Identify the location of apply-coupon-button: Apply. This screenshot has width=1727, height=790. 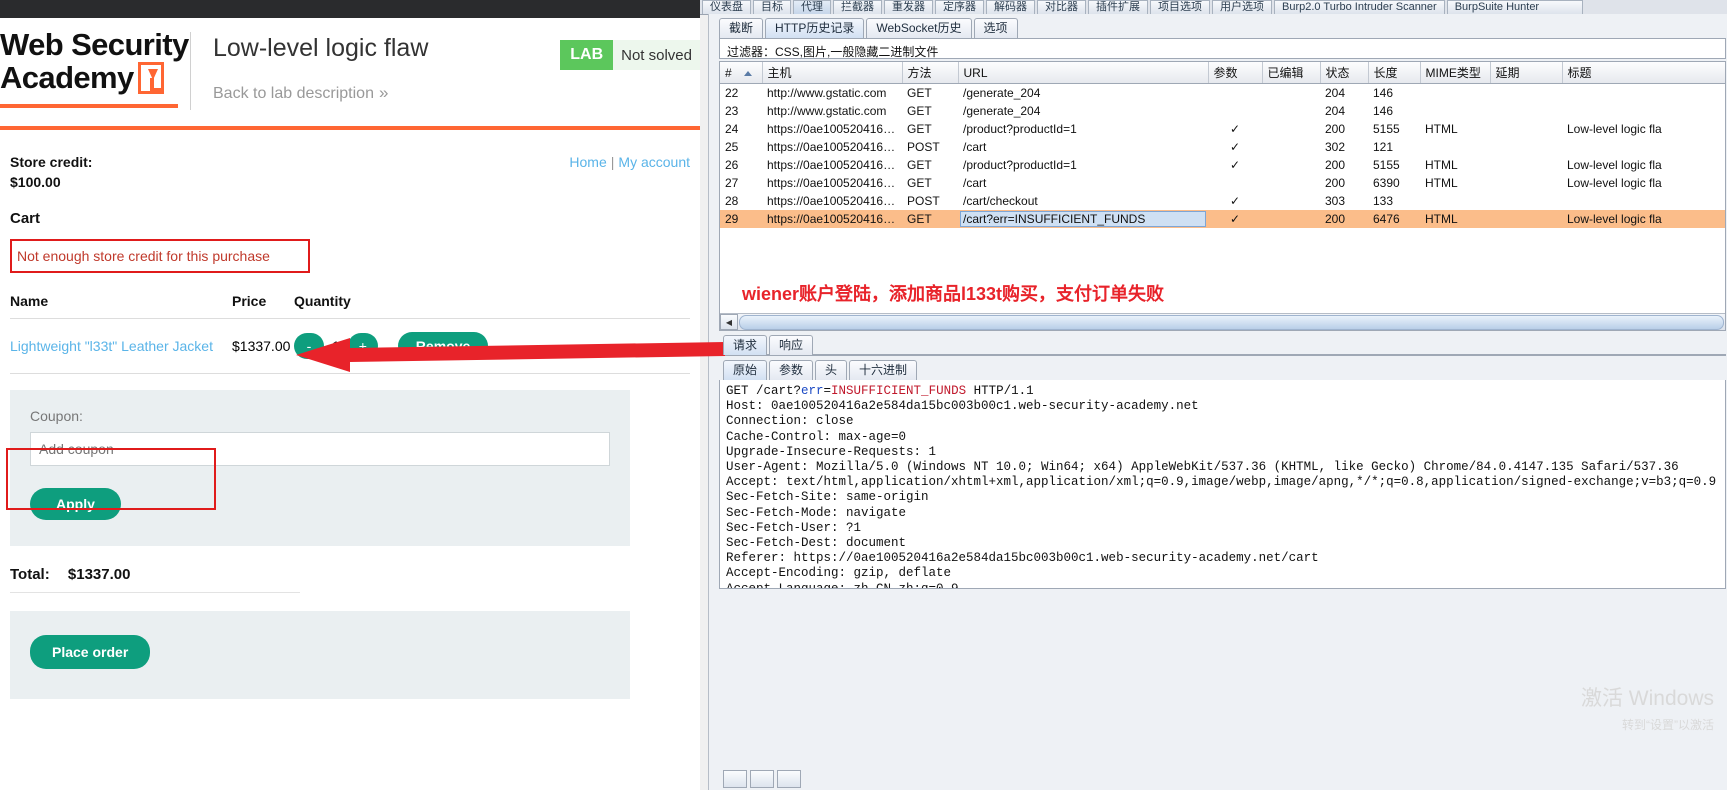
(75, 504).